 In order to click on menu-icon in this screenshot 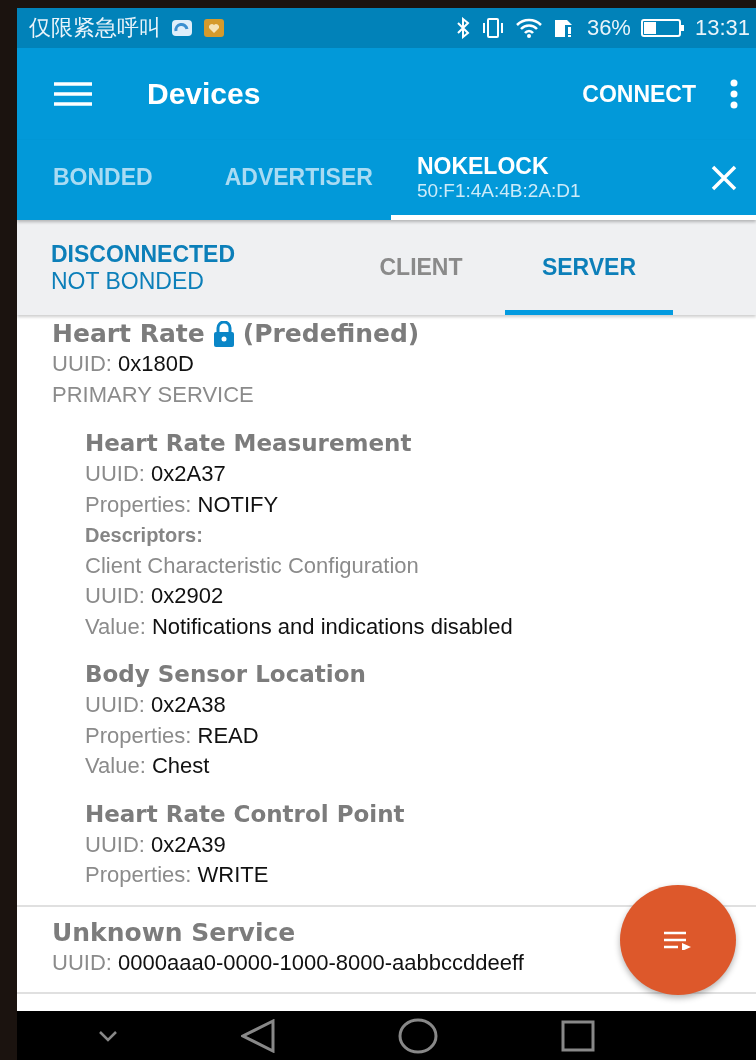, I will do `click(73, 94)`.